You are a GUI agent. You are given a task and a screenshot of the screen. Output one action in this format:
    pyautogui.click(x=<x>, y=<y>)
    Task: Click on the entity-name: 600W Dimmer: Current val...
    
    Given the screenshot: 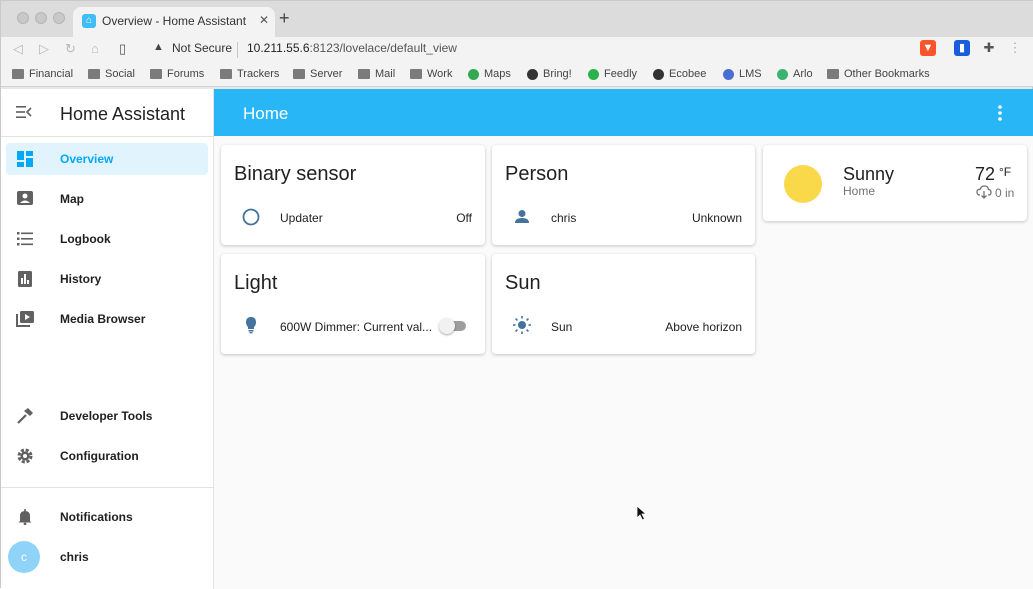 What is the action you would take?
    pyautogui.click(x=356, y=327)
    